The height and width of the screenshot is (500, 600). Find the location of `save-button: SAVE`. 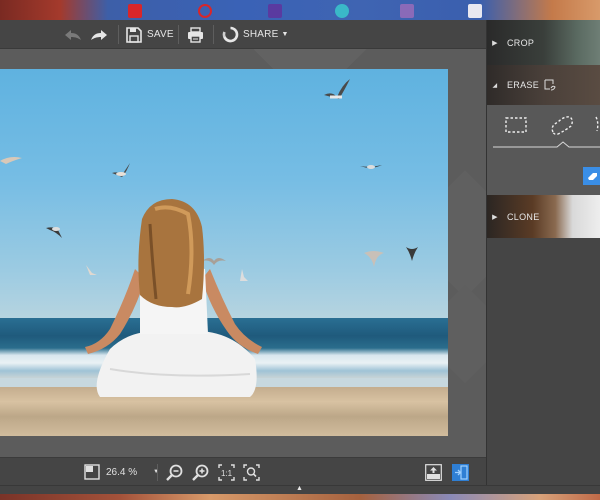

save-button: SAVE is located at coordinates (150, 34).